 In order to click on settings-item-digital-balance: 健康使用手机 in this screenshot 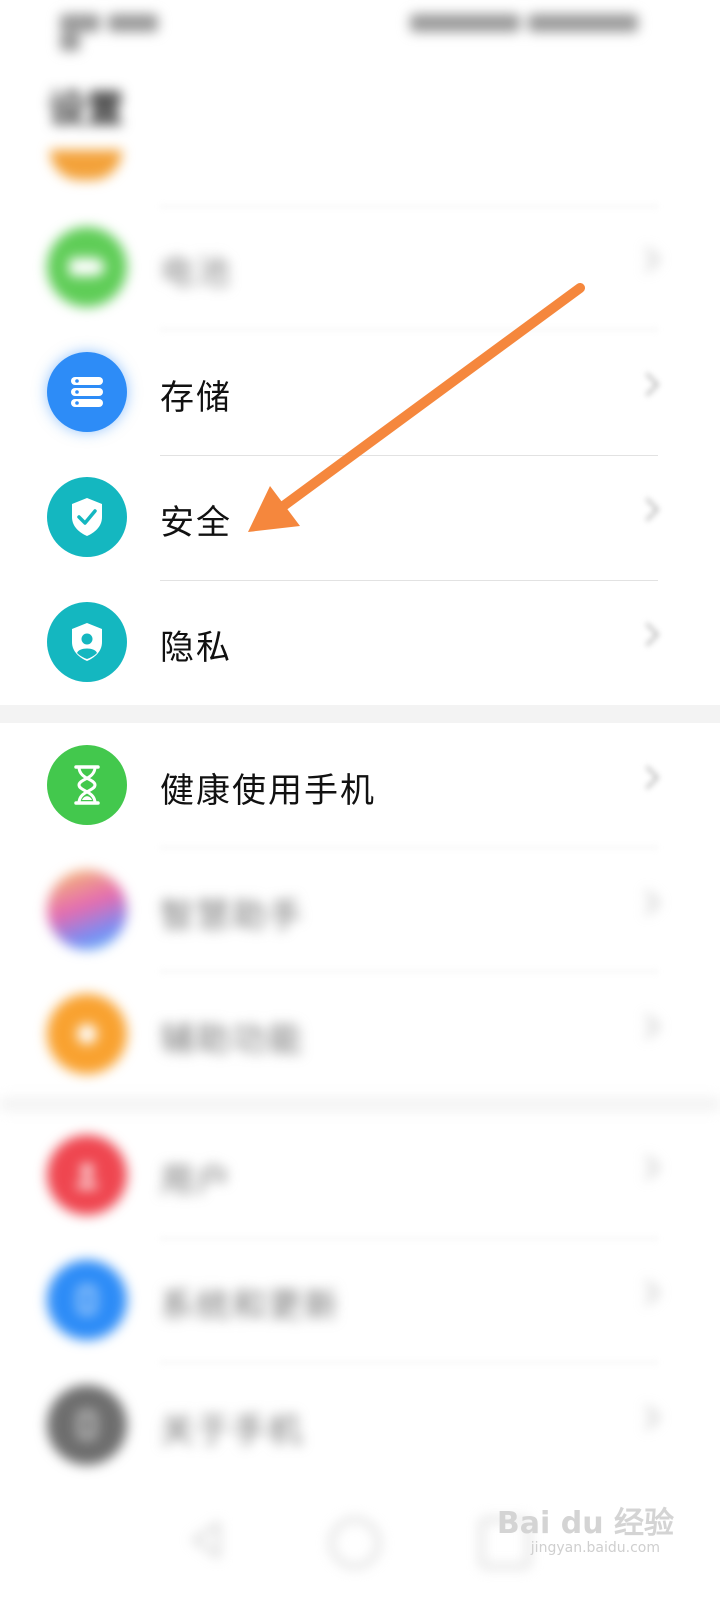, I will do `click(360, 785)`.